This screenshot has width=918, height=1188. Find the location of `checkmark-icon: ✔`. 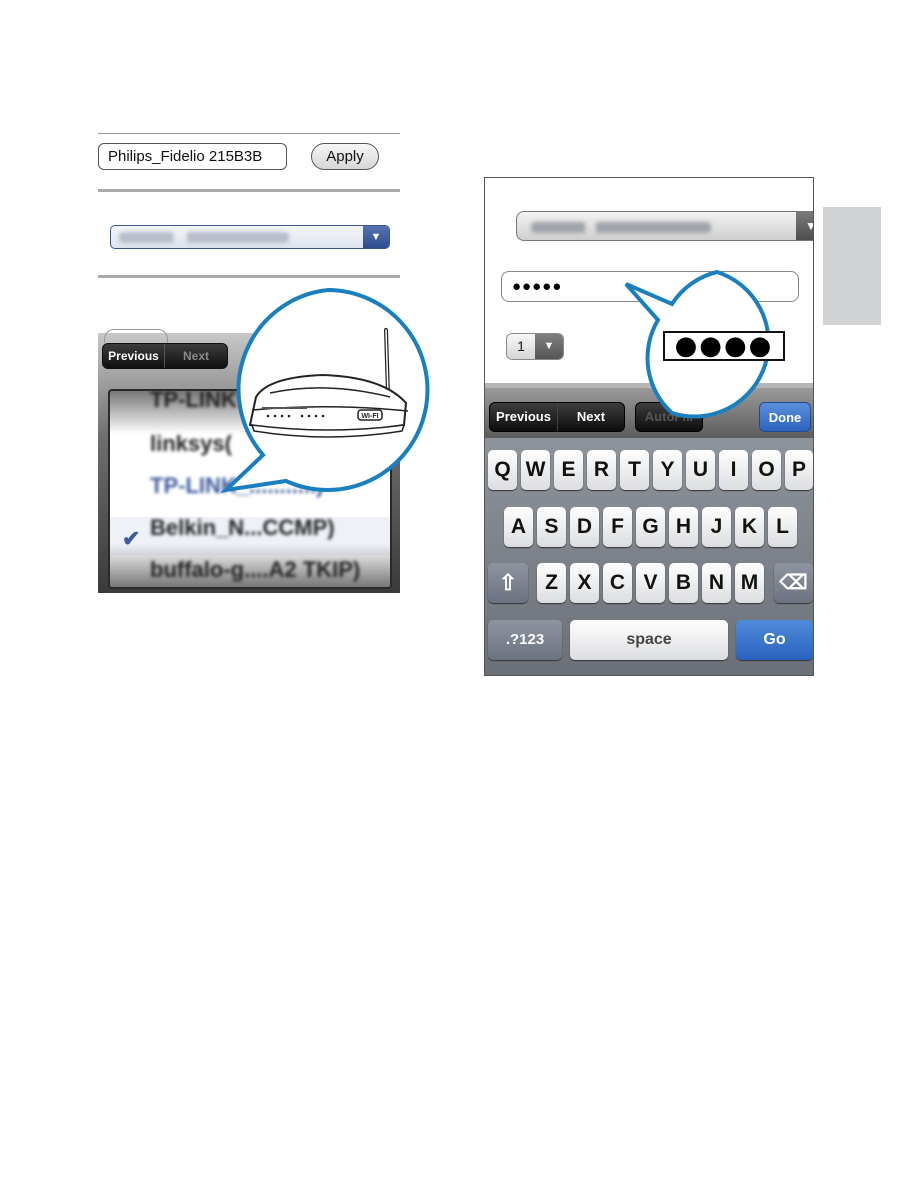

checkmark-icon: ✔ is located at coordinates (131, 538).